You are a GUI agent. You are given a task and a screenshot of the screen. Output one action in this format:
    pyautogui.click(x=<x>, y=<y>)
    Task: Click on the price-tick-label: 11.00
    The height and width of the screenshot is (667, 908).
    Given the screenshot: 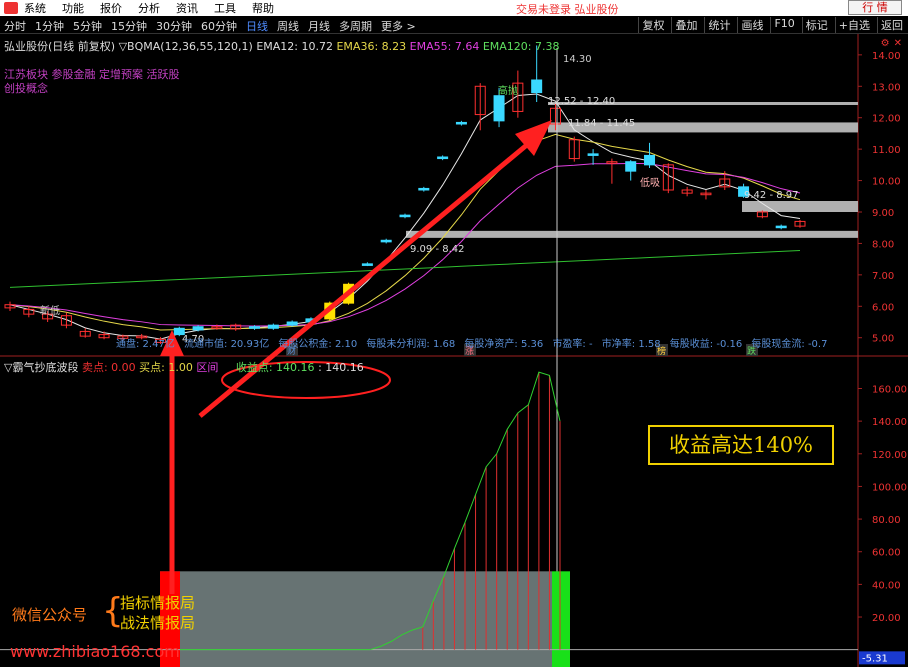 What is the action you would take?
    pyautogui.click(x=886, y=150)
    